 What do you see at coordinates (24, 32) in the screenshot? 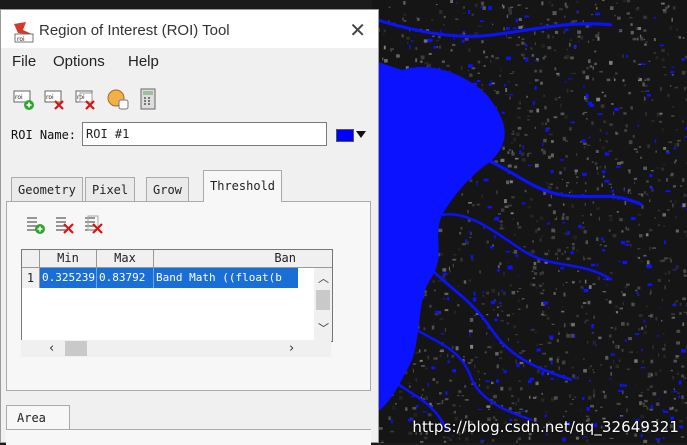
I see `roi-app-icon: roi` at bounding box center [24, 32].